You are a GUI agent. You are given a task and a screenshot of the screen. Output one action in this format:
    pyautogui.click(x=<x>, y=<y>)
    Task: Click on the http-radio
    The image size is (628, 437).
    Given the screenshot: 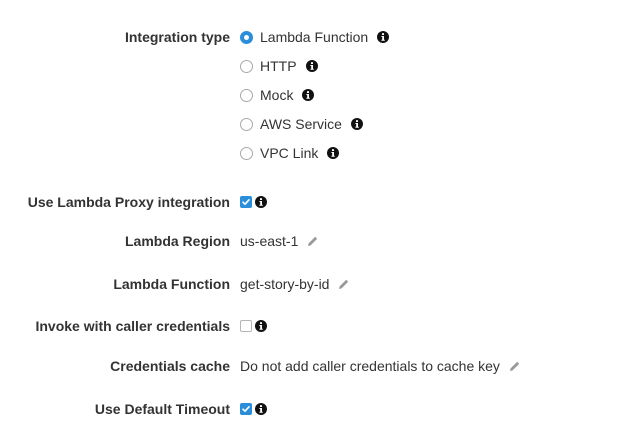 What is the action you would take?
    pyautogui.click(x=246, y=66)
    